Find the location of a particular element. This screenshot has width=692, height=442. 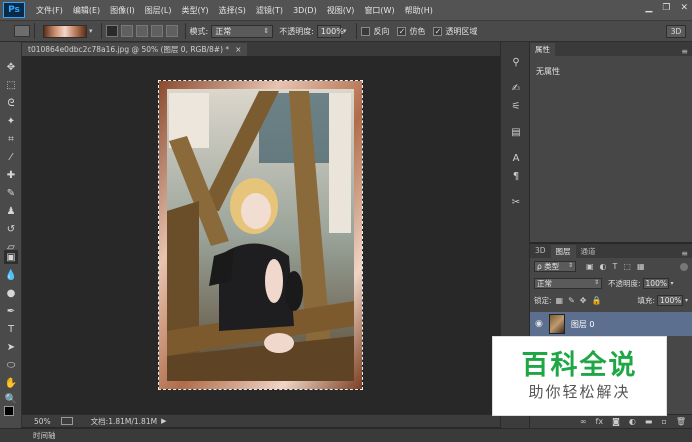

fill-input: 100% is located at coordinates (669, 300).